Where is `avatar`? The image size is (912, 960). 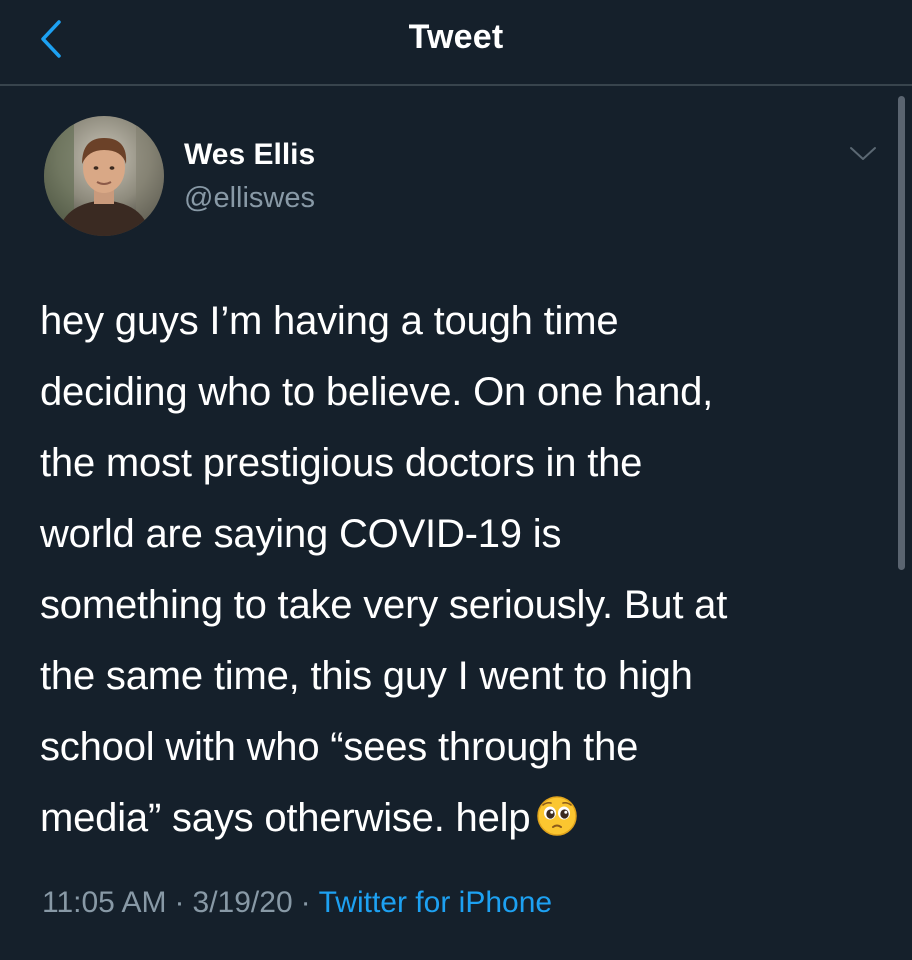 avatar is located at coordinates (104, 176).